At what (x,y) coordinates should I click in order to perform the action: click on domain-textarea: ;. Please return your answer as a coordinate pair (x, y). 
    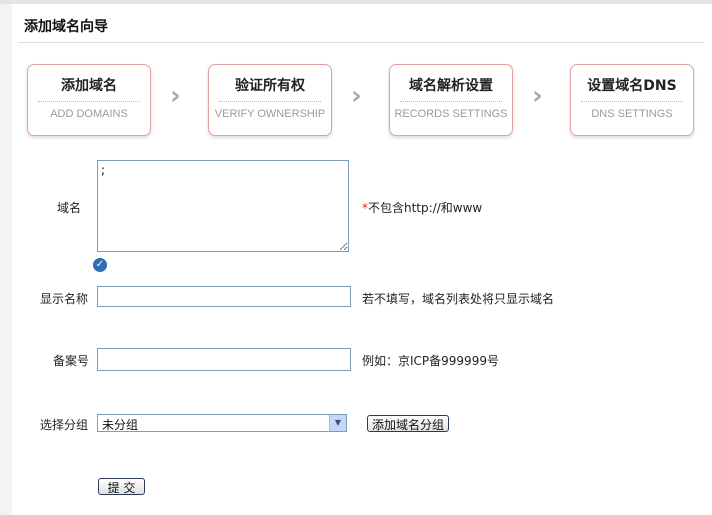
    Looking at the image, I should click on (223, 206).